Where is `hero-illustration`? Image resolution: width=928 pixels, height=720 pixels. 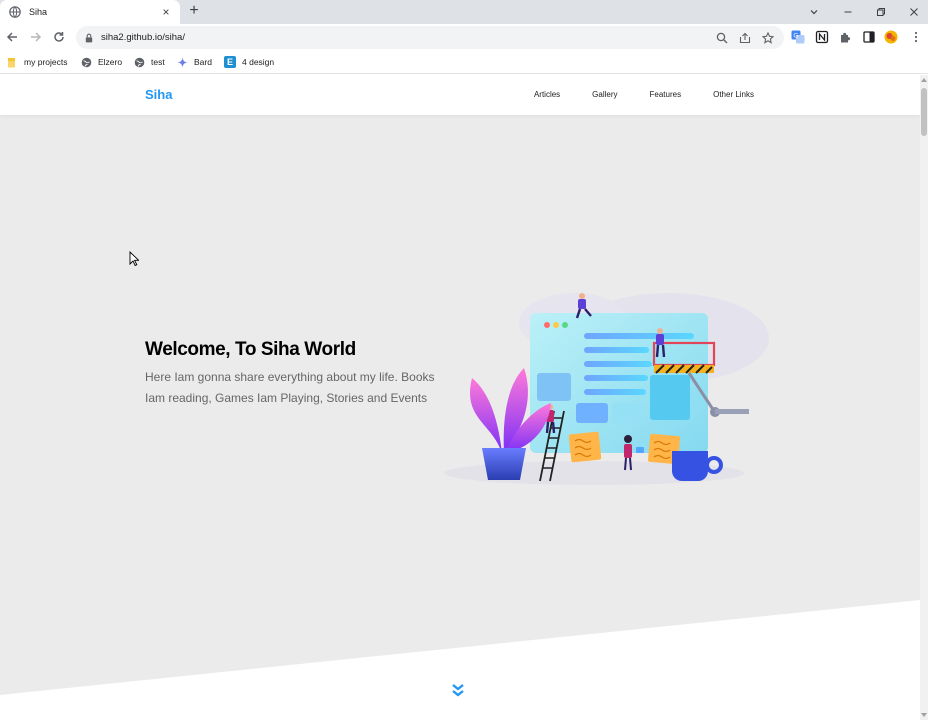 hero-illustration is located at coordinates (606, 389).